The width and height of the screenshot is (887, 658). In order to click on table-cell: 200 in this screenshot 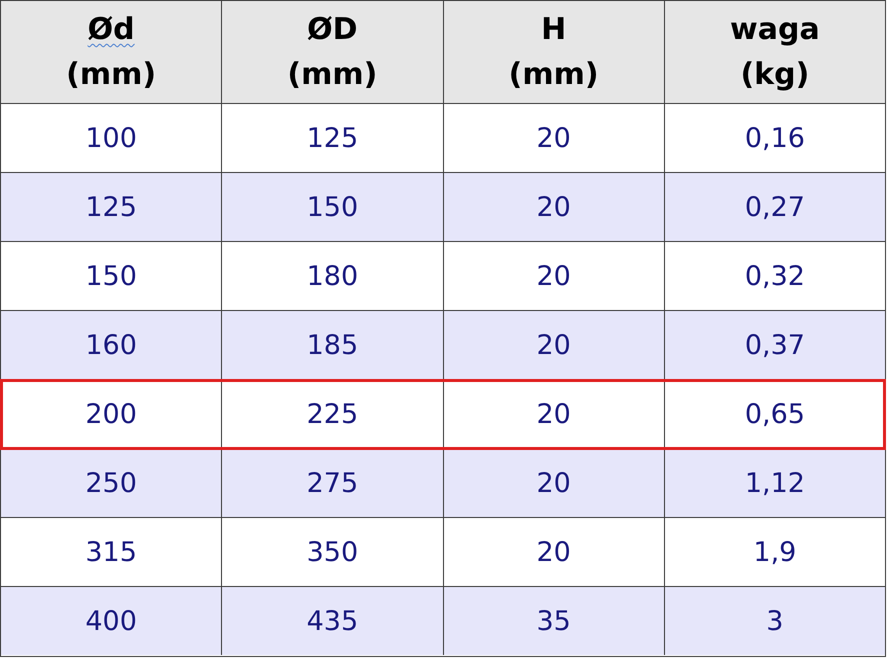, I will do `click(111, 414)`.